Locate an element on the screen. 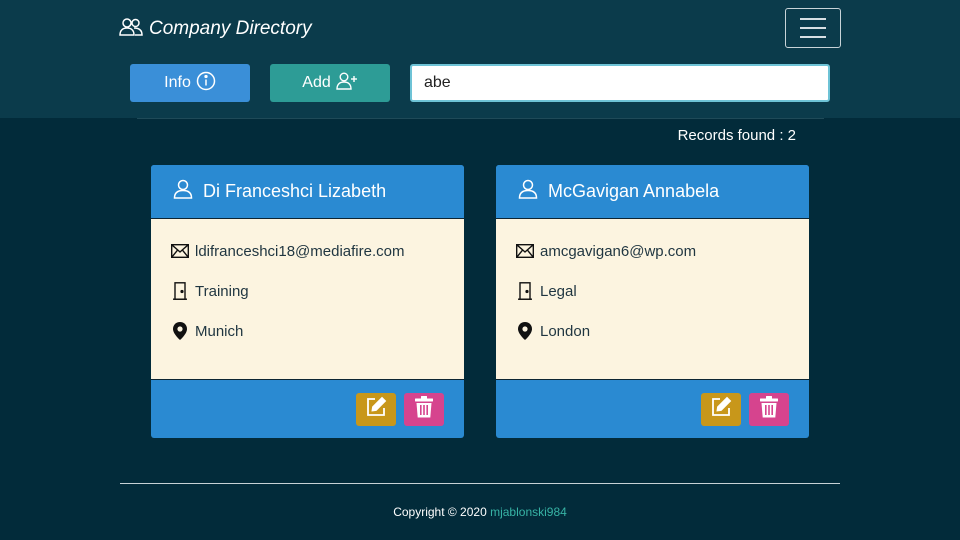 The width and height of the screenshot is (960, 540). email-row: amcgavigan6@wp.com is located at coordinates (652, 251).